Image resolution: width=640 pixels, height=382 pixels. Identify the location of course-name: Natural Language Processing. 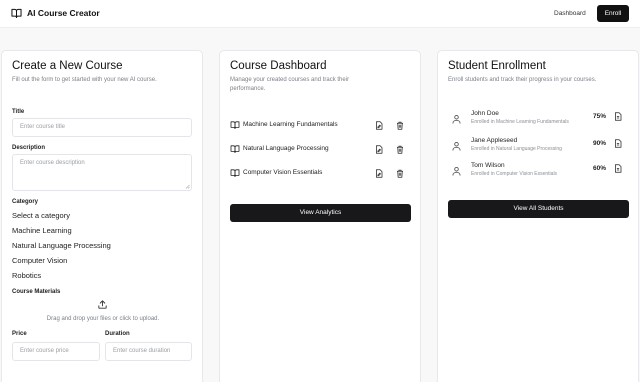
(286, 148).